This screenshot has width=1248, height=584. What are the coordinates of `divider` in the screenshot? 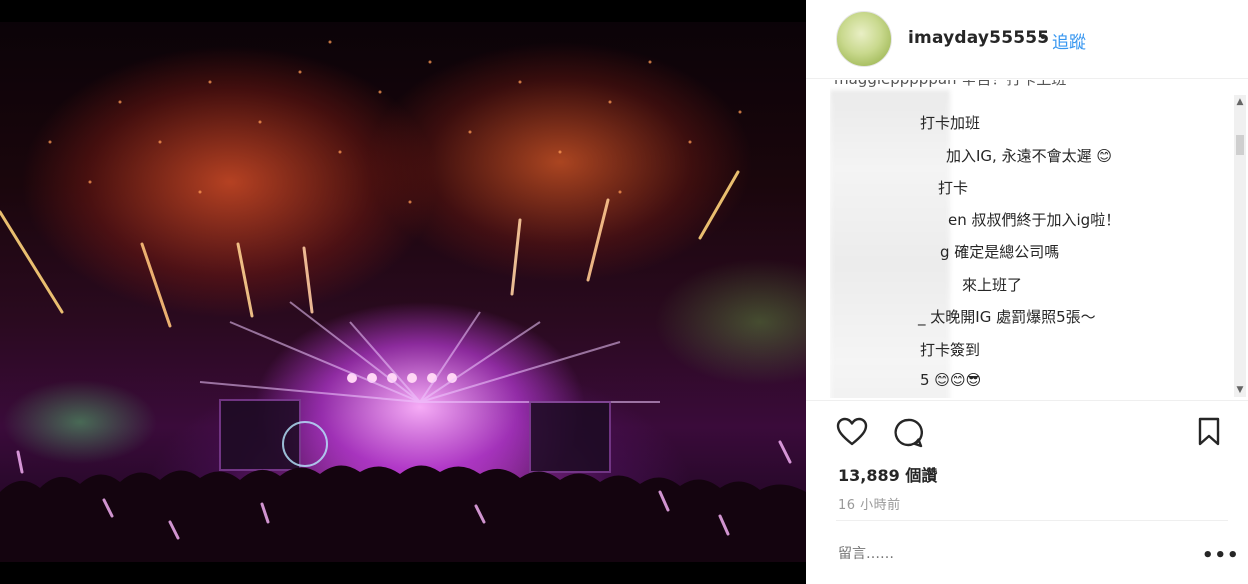 It's located at (1032, 520).